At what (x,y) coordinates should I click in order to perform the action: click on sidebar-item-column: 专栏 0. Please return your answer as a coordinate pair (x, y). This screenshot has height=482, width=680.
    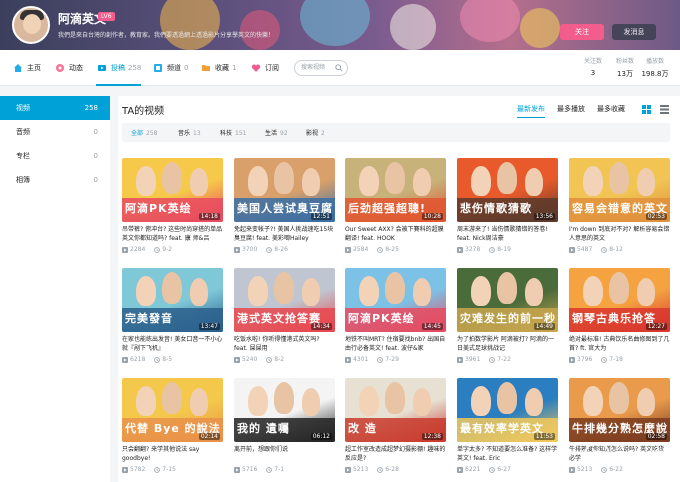
    Looking at the image, I should click on (55, 156).